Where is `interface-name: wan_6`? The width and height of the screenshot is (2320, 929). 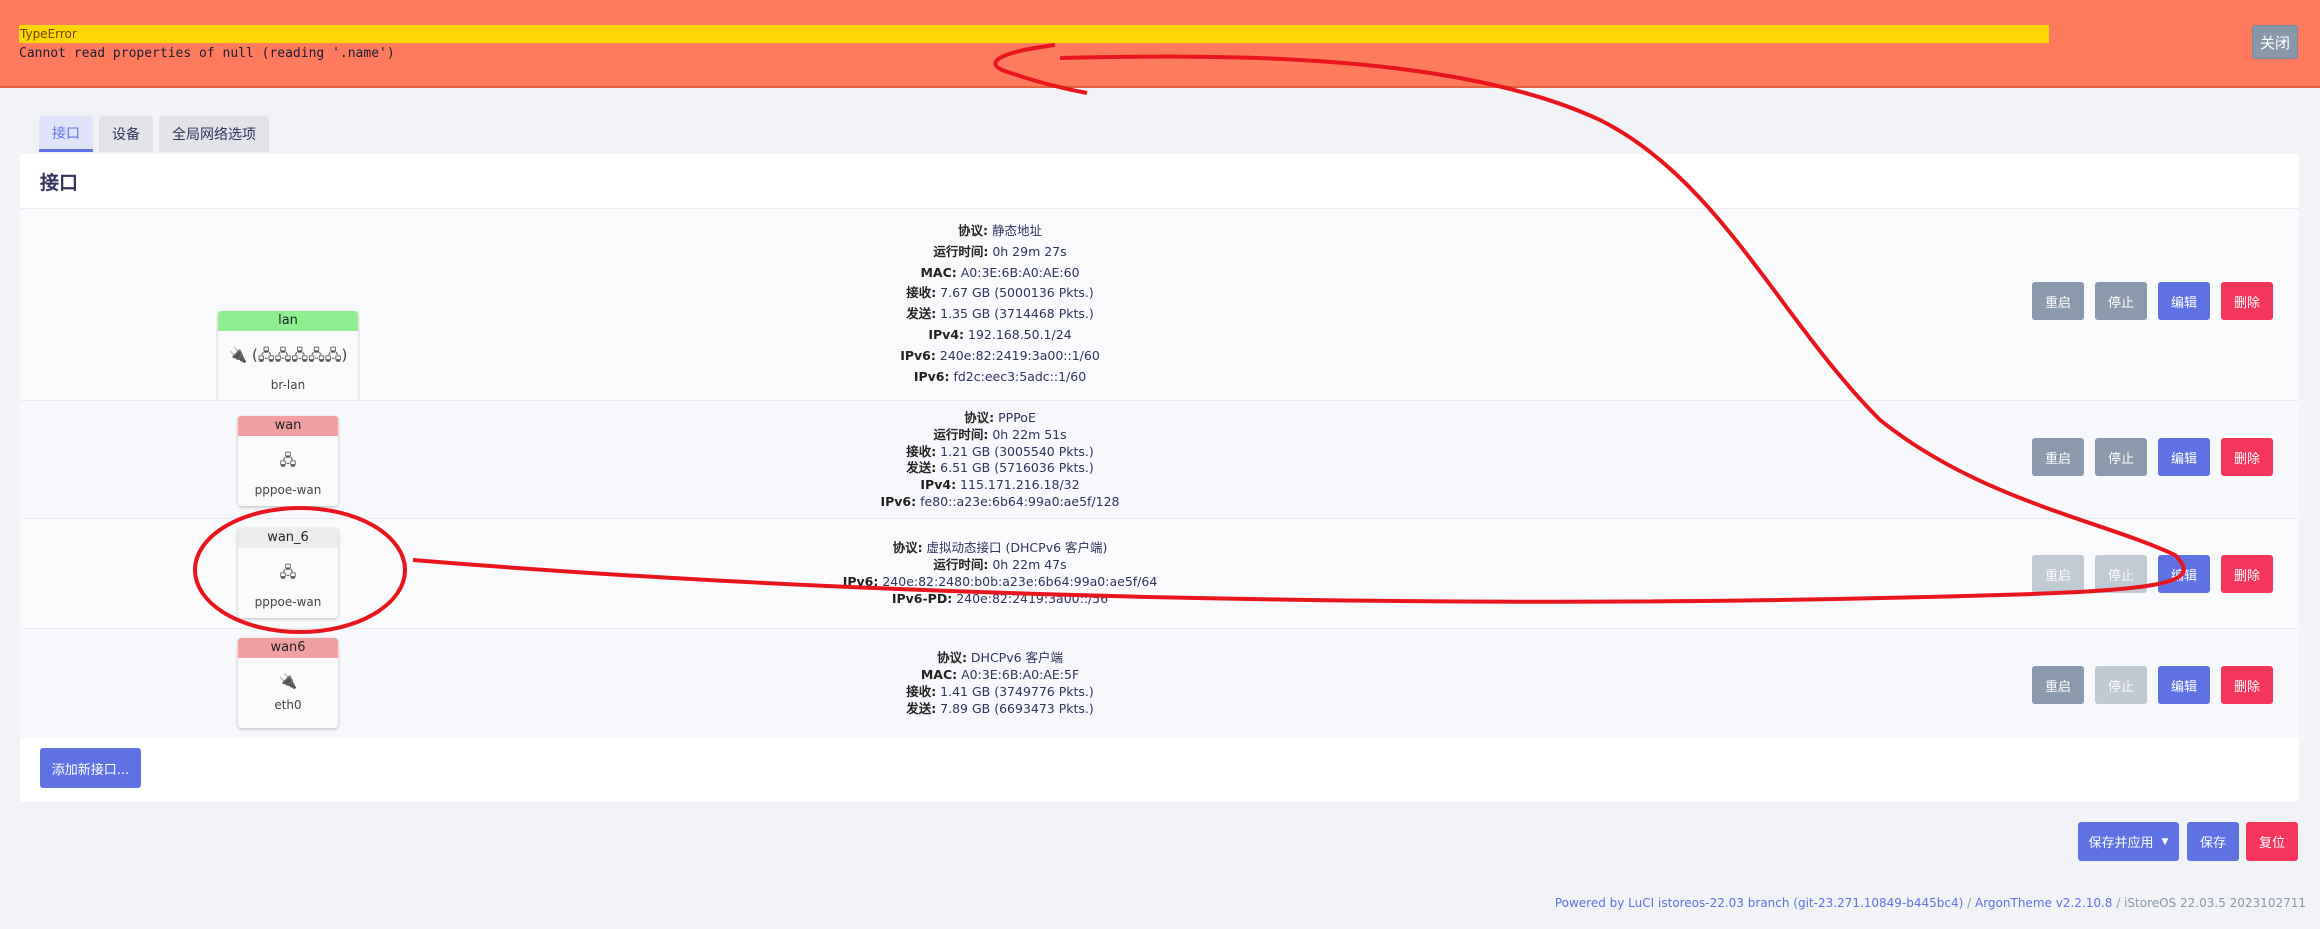
interface-name: wan_6 is located at coordinates (288, 538).